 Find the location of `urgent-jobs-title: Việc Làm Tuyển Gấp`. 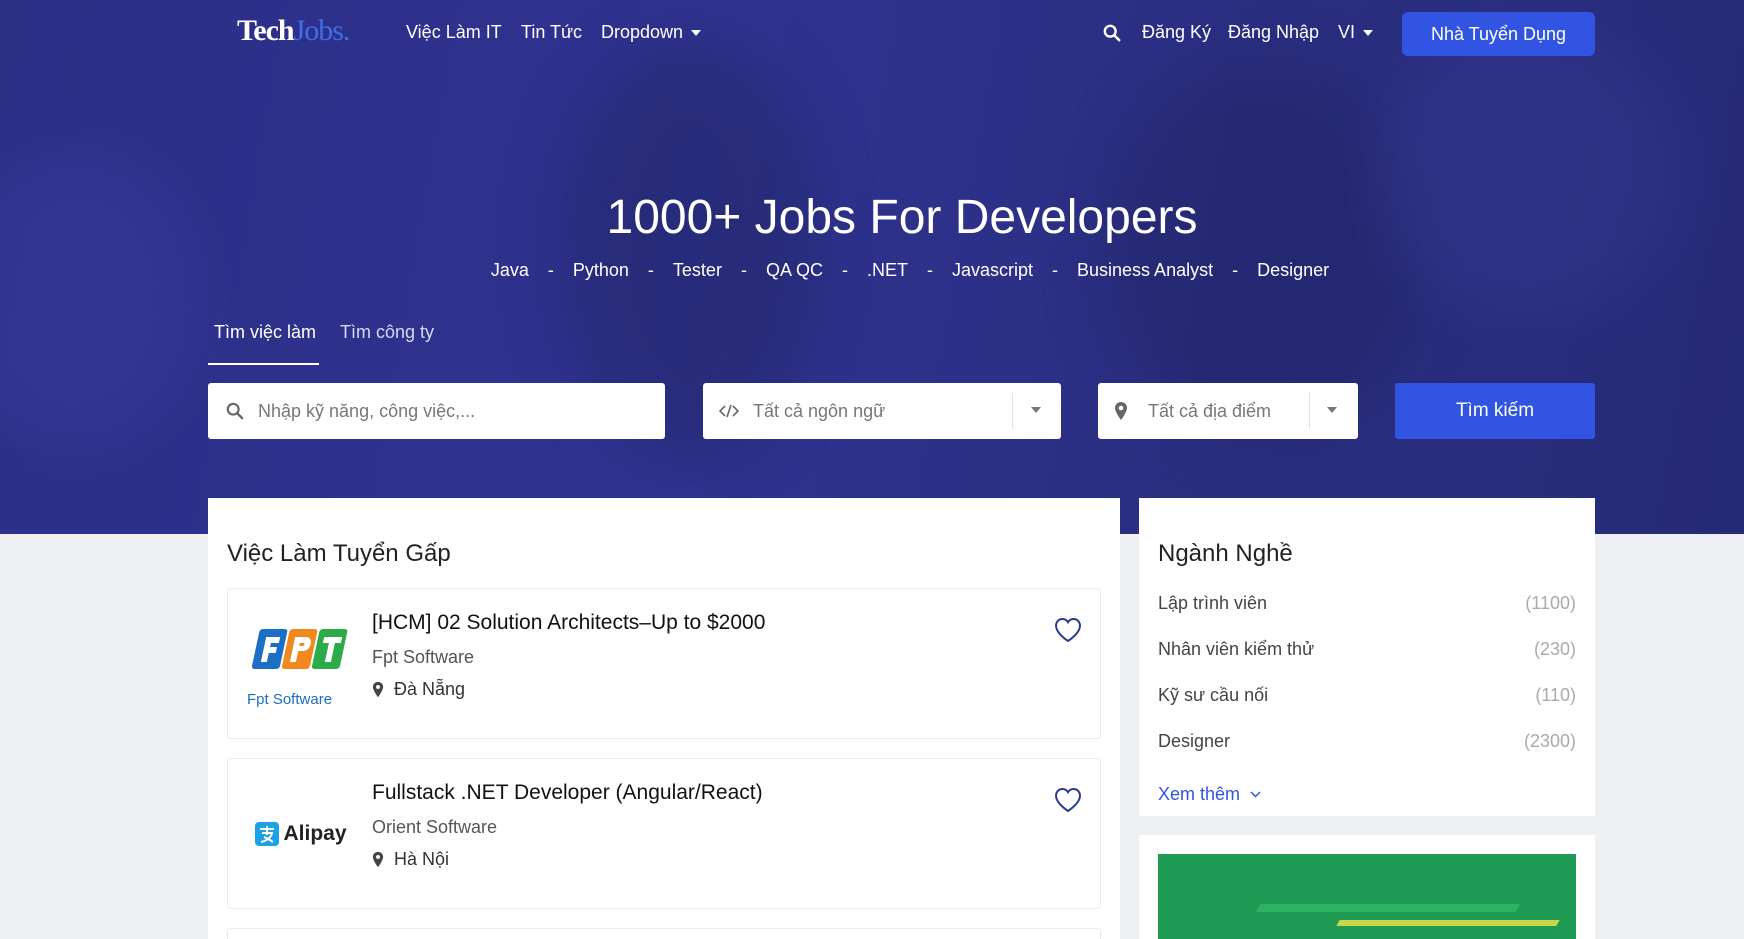

urgent-jobs-title: Việc Làm Tuyển Gấp is located at coordinates (339, 553).